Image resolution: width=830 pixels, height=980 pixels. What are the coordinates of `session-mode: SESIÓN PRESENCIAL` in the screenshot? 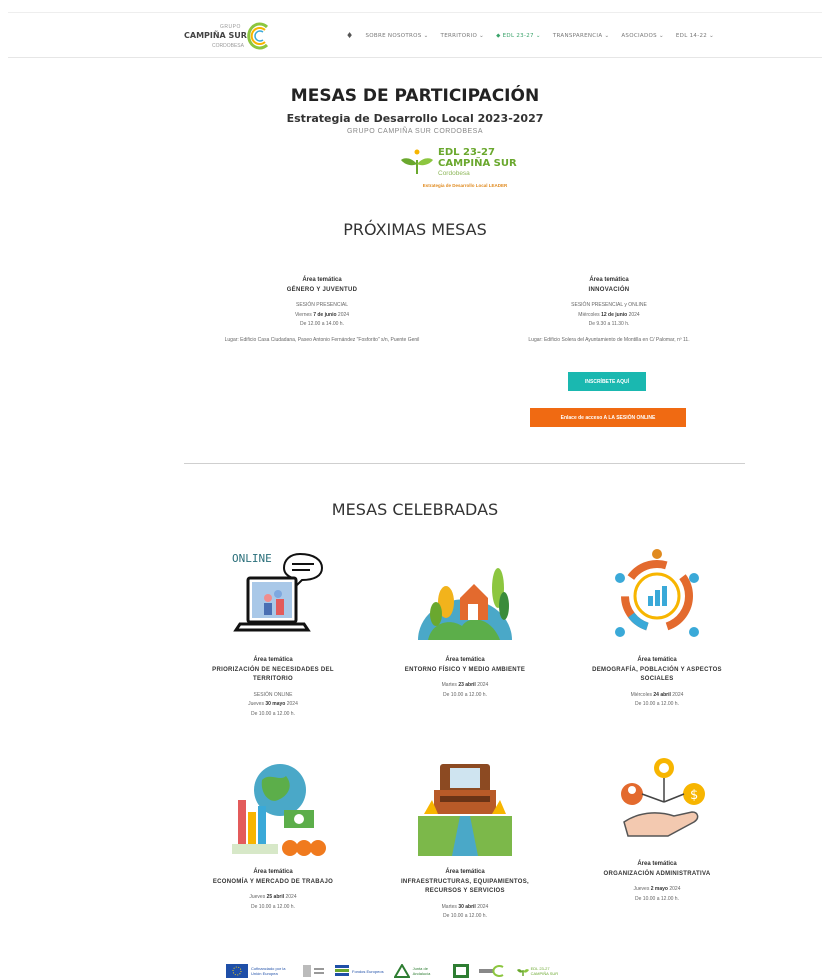 It's located at (322, 305).